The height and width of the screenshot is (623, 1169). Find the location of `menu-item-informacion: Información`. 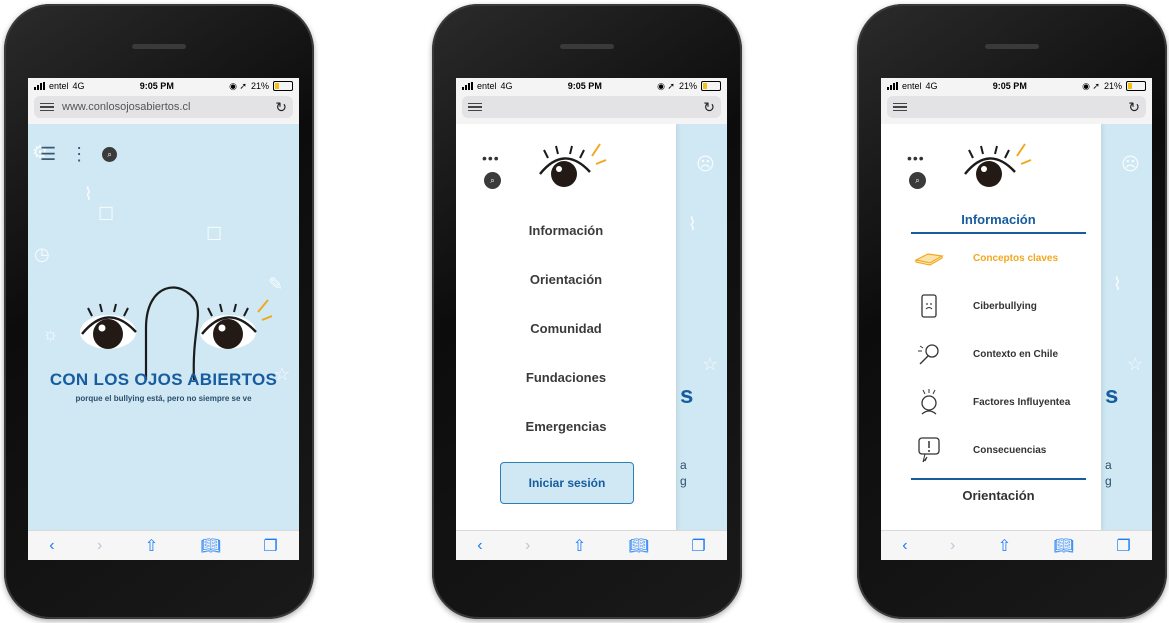

menu-item-informacion: Información is located at coordinates (566, 230).